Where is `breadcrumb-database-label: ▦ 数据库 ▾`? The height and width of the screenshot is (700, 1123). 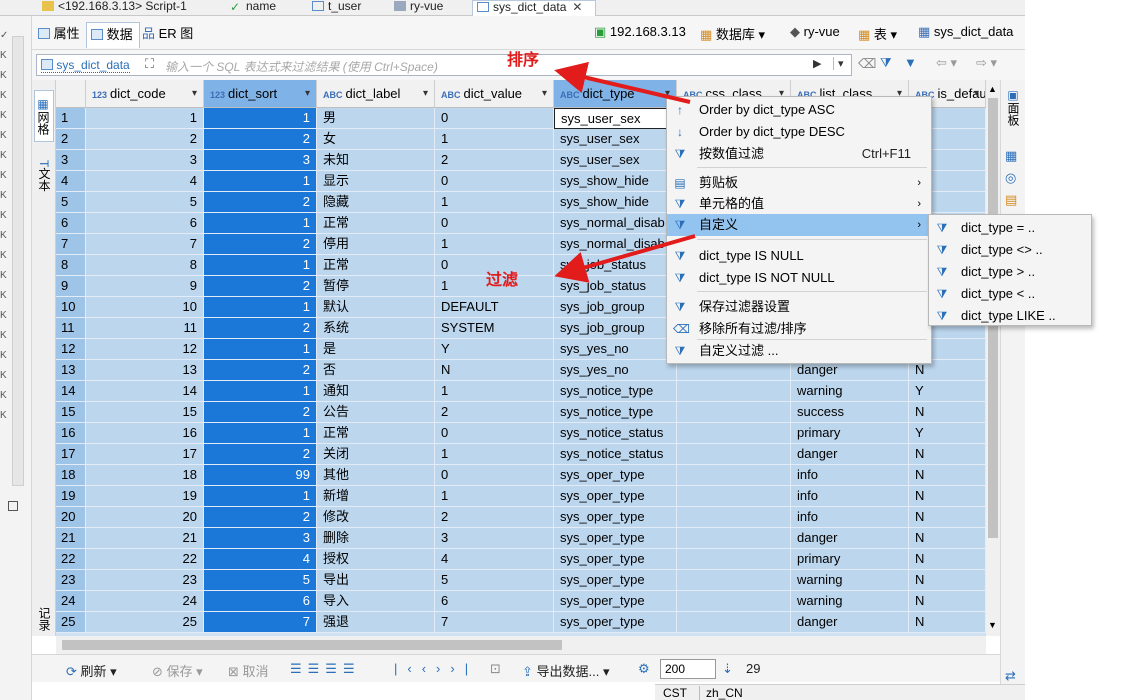
breadcrumb-database-label: ▦ 数据库 ▾ is located at coordinates (732, 33).